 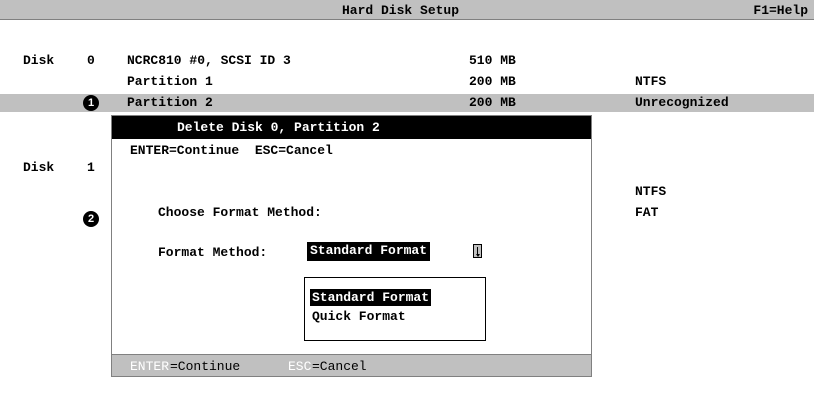 What do you see at coordinates (492, 60) in the screenshot?
I see `disk-0-size: 510 MB` at bounding box center [492, 60].